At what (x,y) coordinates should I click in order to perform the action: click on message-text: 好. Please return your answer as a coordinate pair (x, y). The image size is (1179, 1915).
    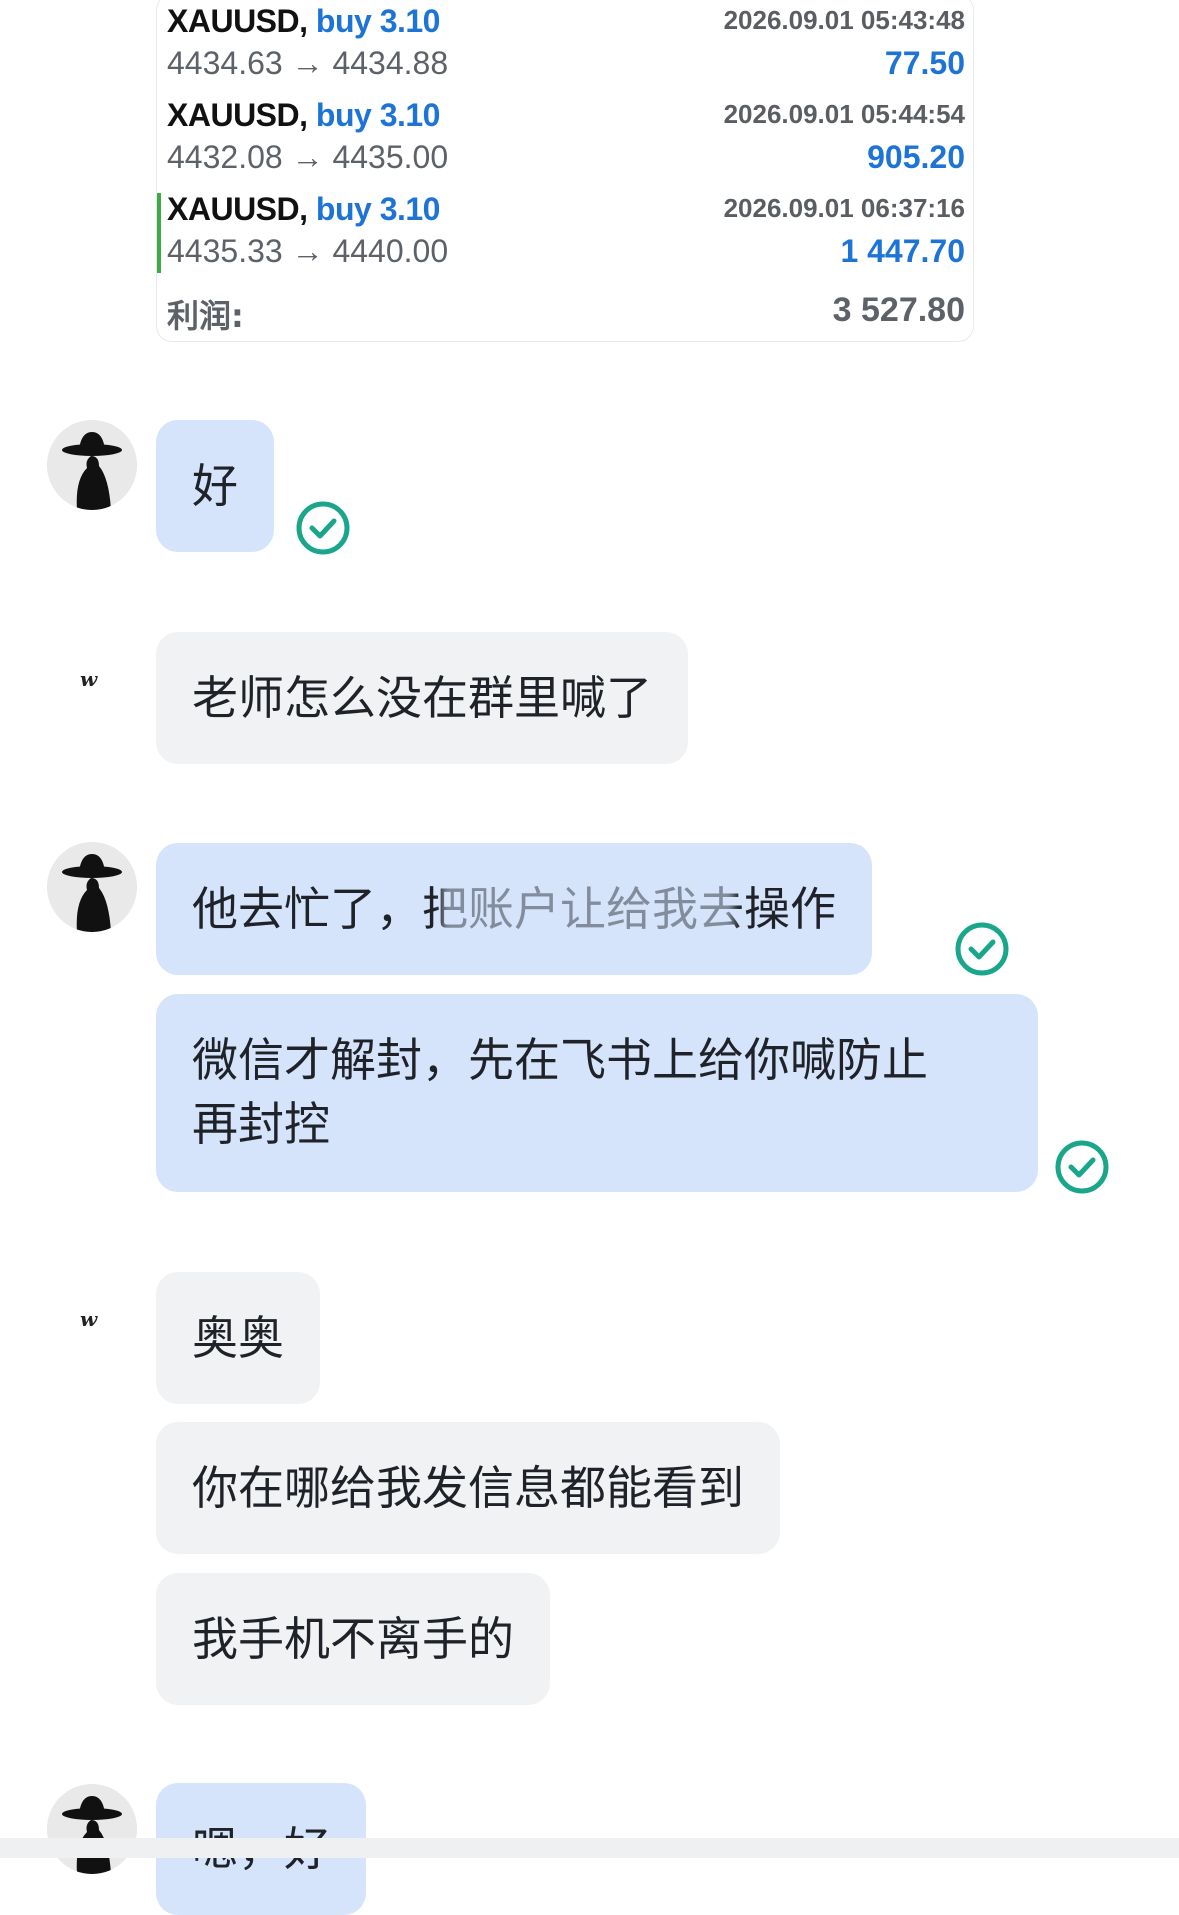
    Looking at the image, I should click on (215, 486).